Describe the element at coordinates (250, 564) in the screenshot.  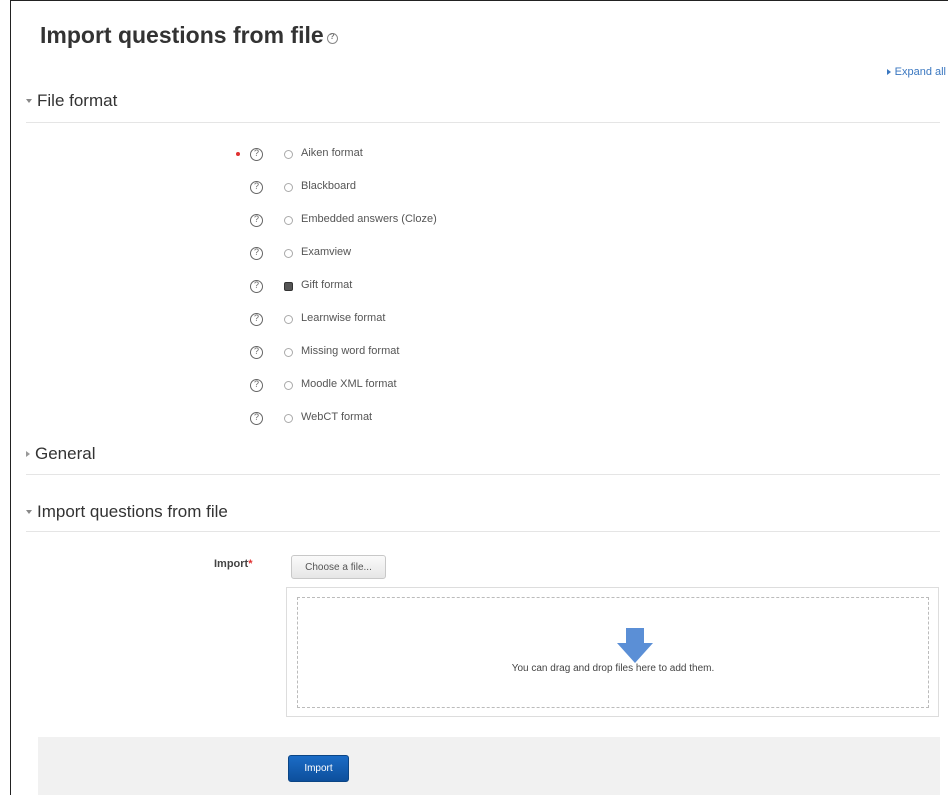
I see `required-marker: *` at that location.